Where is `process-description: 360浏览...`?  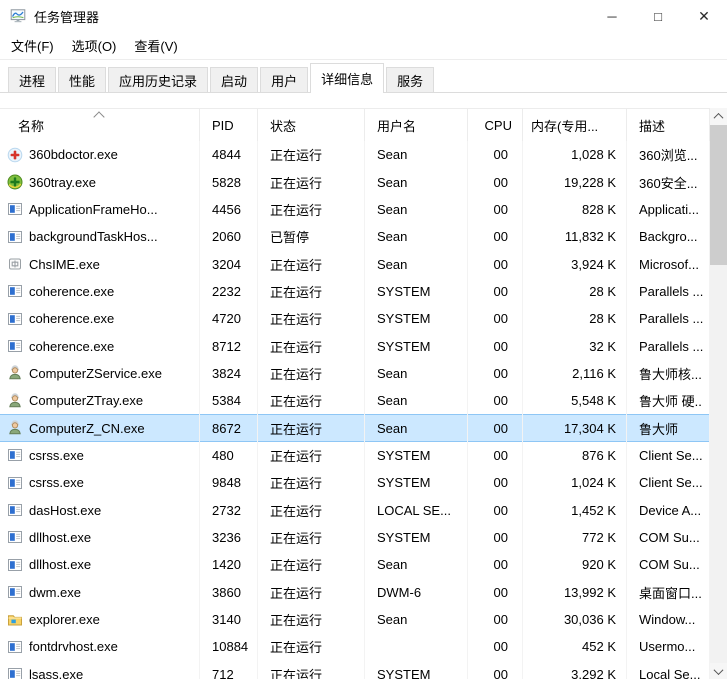 process-description: 360浏览... is located at coordinates (668, 156).